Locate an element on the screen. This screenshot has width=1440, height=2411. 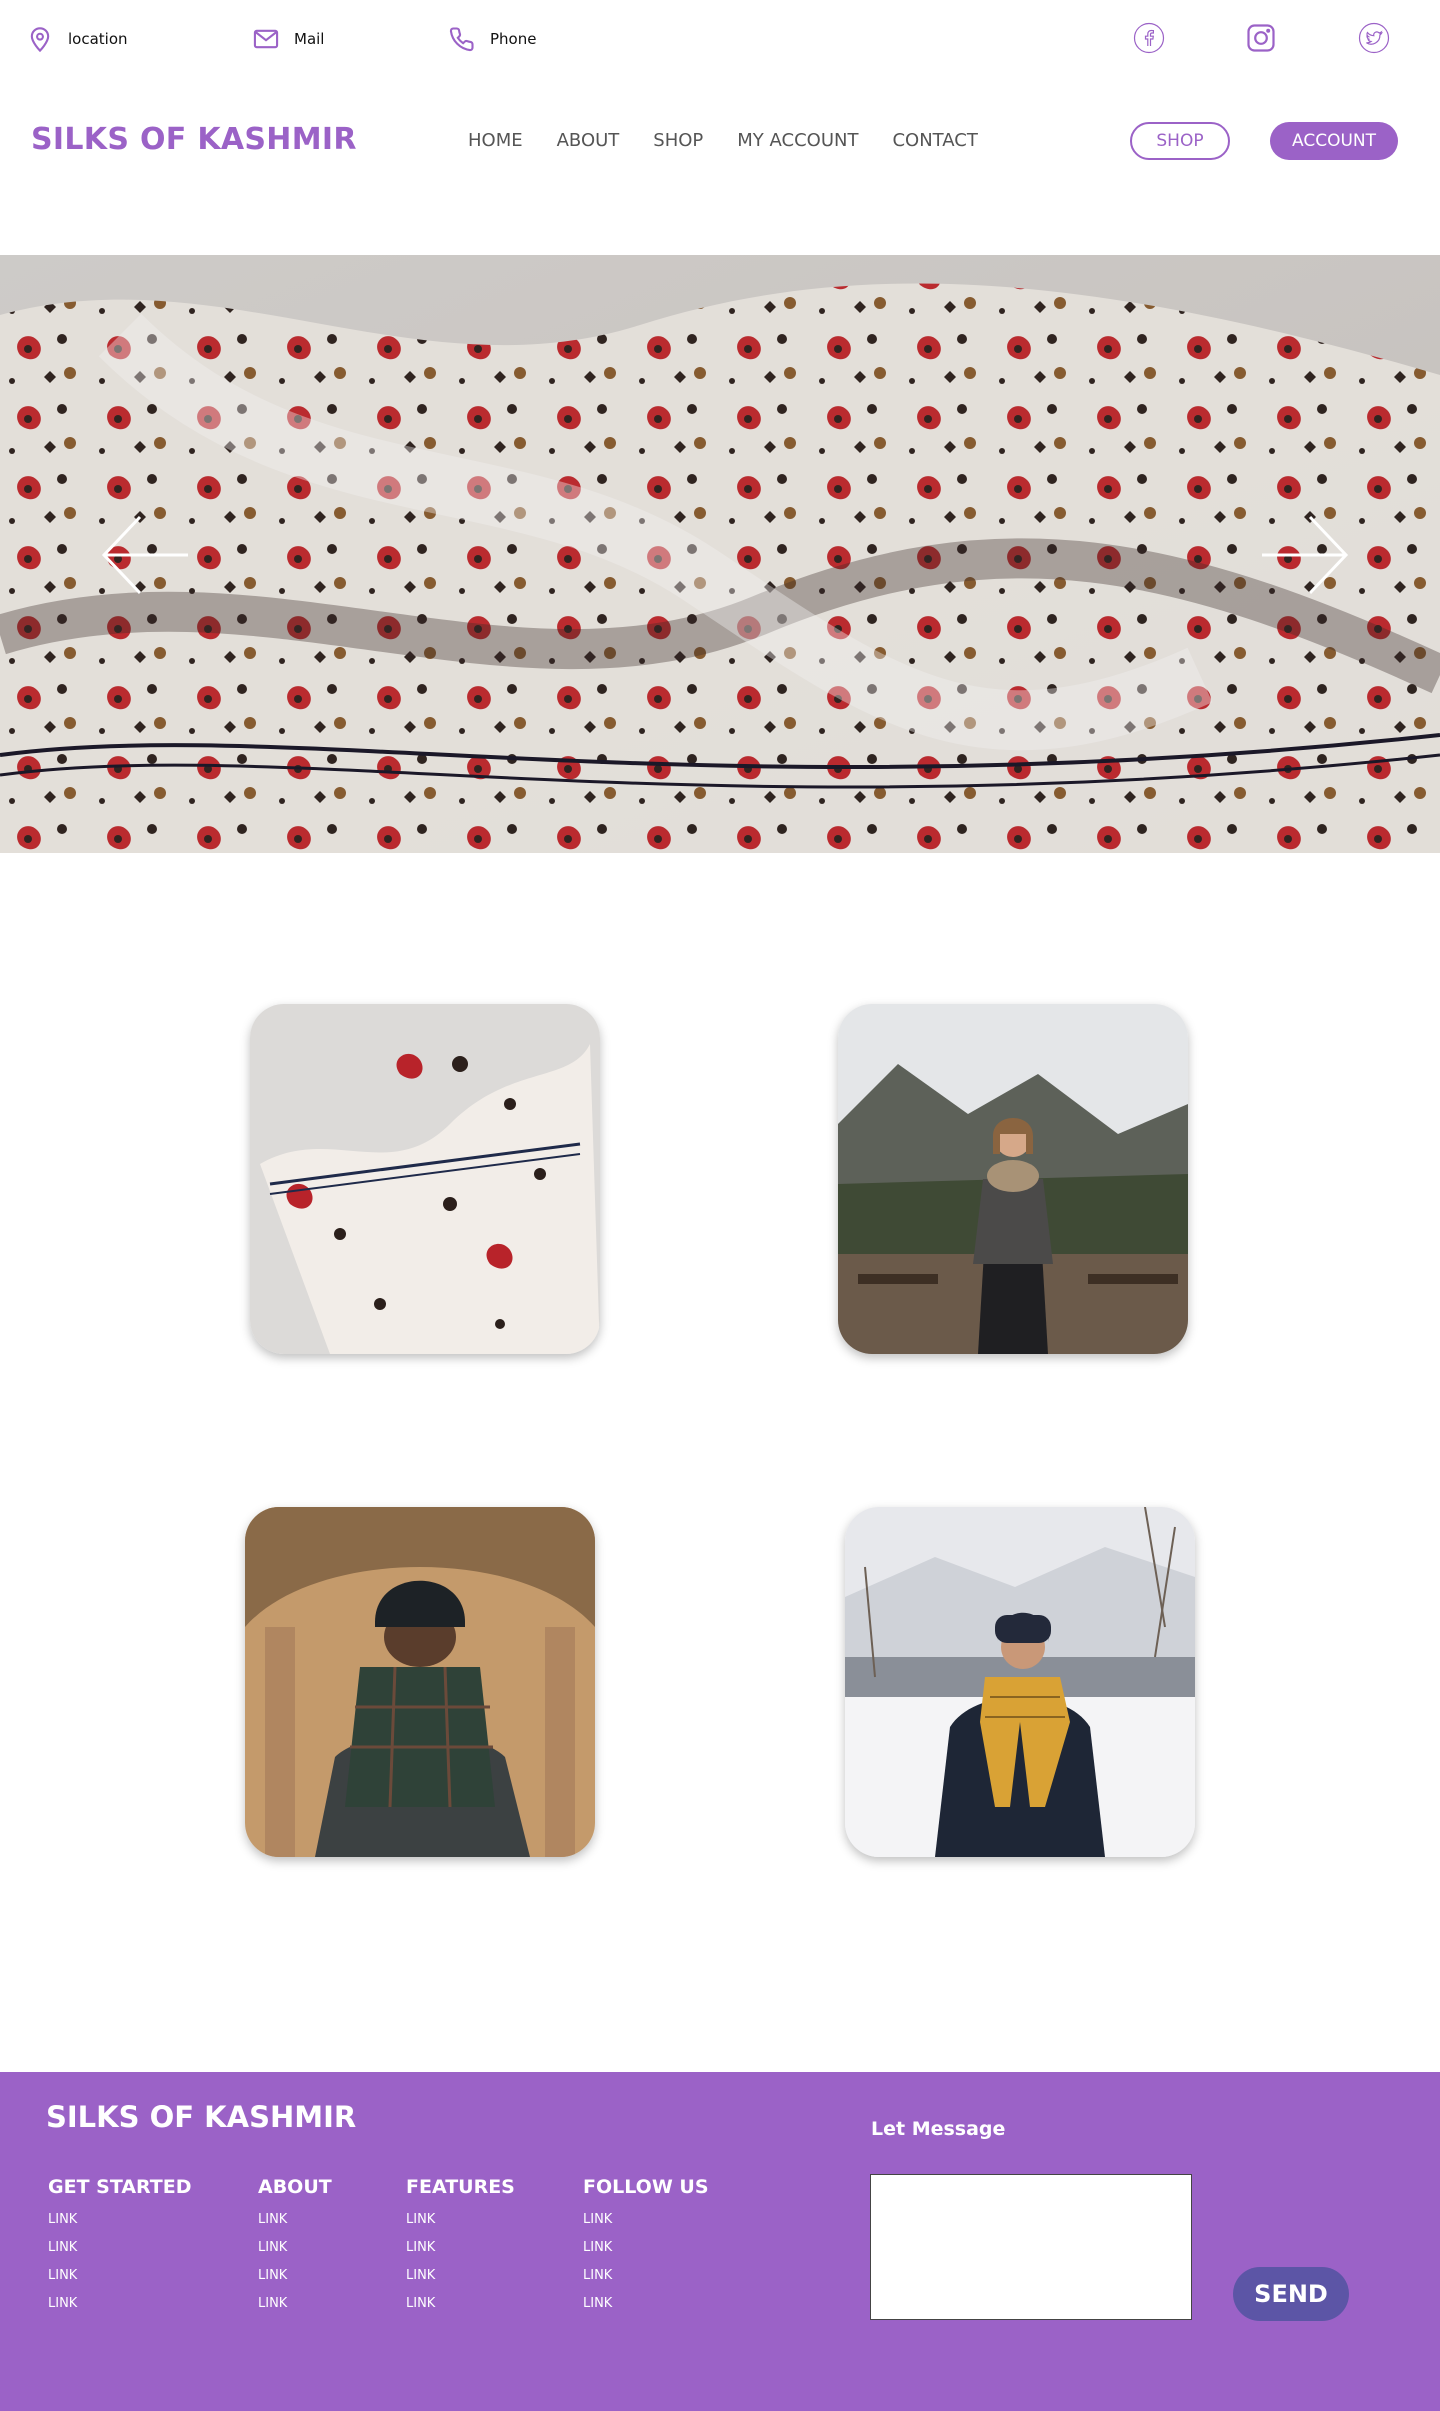
instagram-link is located at coordinates (1261, 38).